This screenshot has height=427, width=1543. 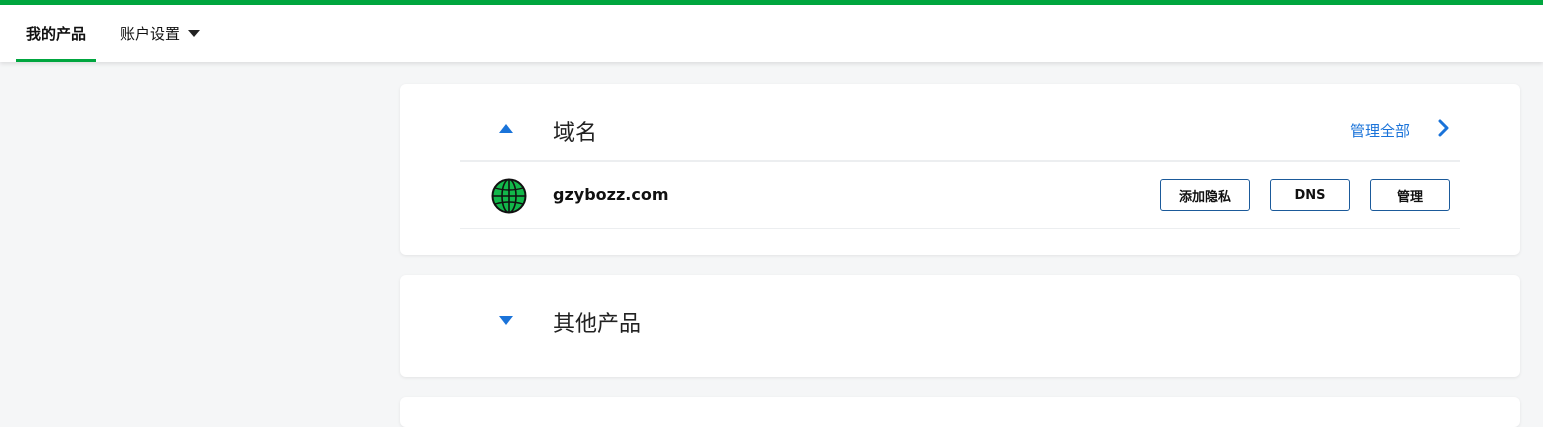 I want to click on section-divider, so click(x=960, y=161).